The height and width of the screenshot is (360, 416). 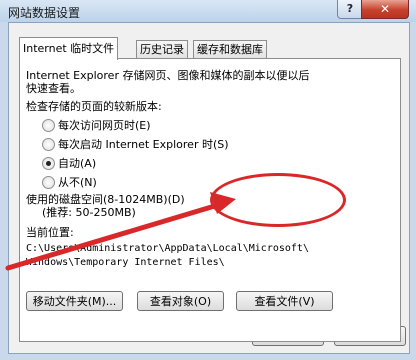 What do you see at coordinates (143, 144) in the screenshot?
I see `radio-every-start-label: 每次启动 Internet Explorer 时(S)` at bounding box center [143, 144].